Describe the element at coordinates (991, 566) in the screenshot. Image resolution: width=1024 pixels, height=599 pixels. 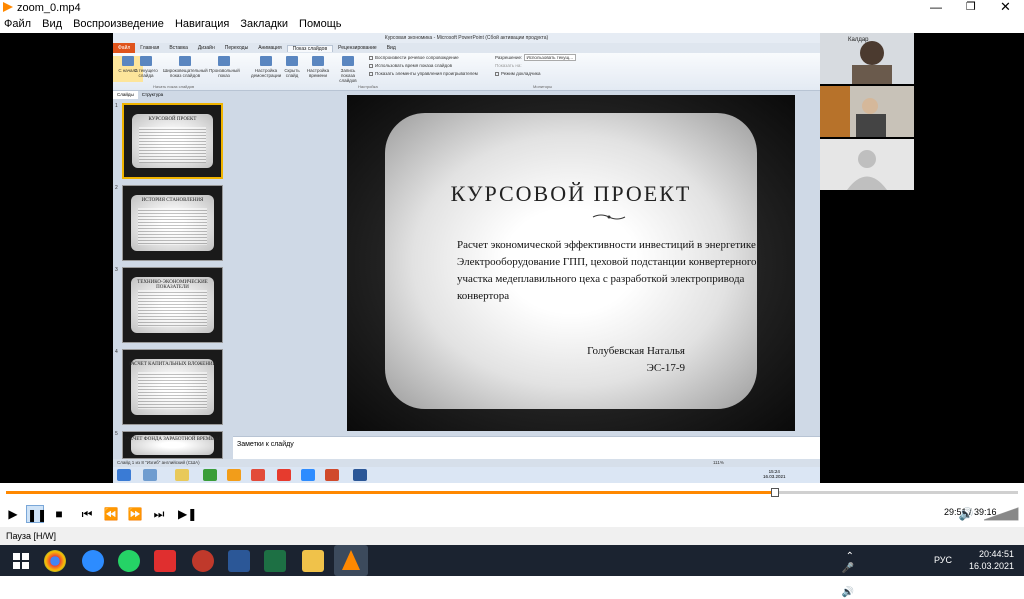
I see `clock-date: 16.03.2021` at that location.